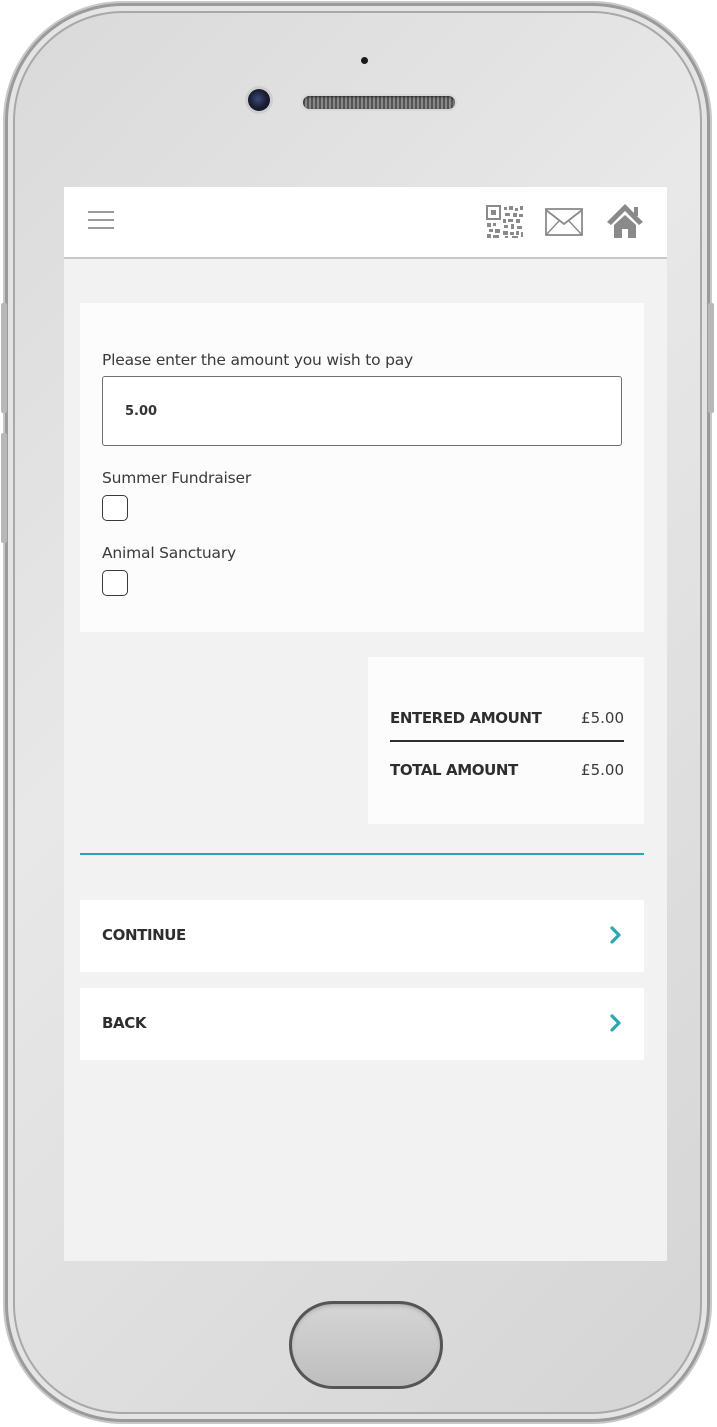 The height and width of the screenshot is (1427, 717). What do you see at coordinates (144, 935) in the screenshot?
I see `continue-label: CONTINUE` at bounding box center [144, 935].